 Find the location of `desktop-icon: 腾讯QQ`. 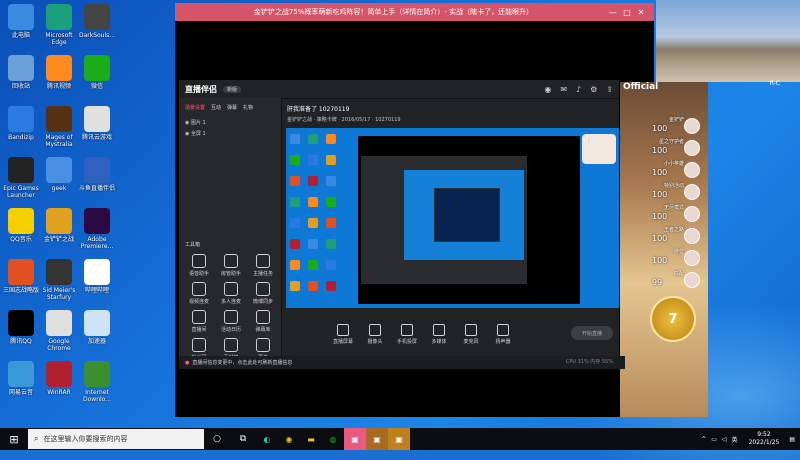

desktop-icon: 腾讯QQ is located at coordinates (21, 327).